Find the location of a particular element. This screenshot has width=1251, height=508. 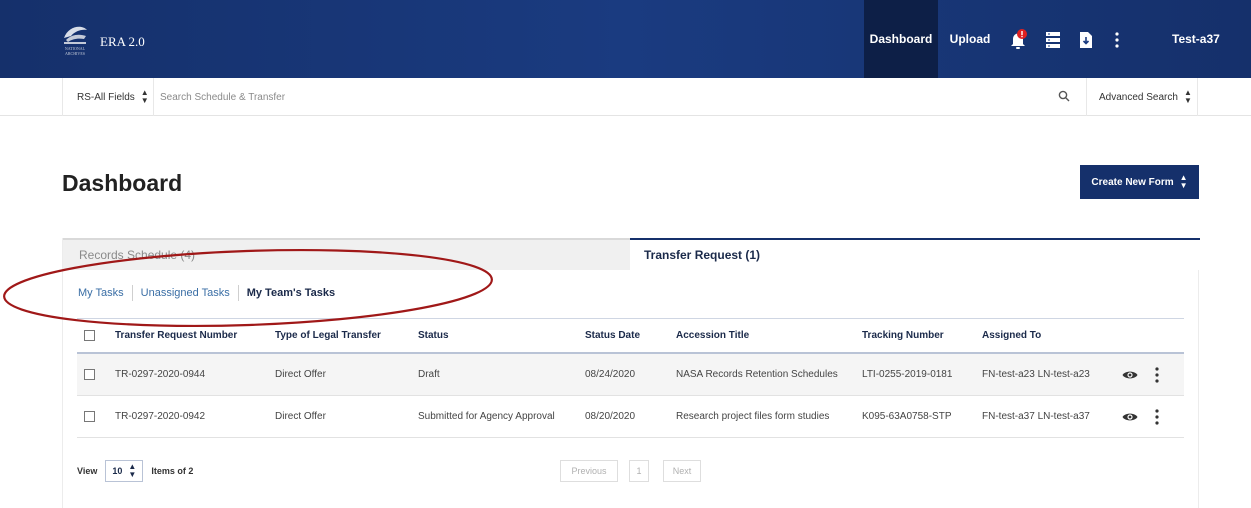

page-size-control: View 10 ▲ ▼ Items of 2 is located at coordinates (135, 471).